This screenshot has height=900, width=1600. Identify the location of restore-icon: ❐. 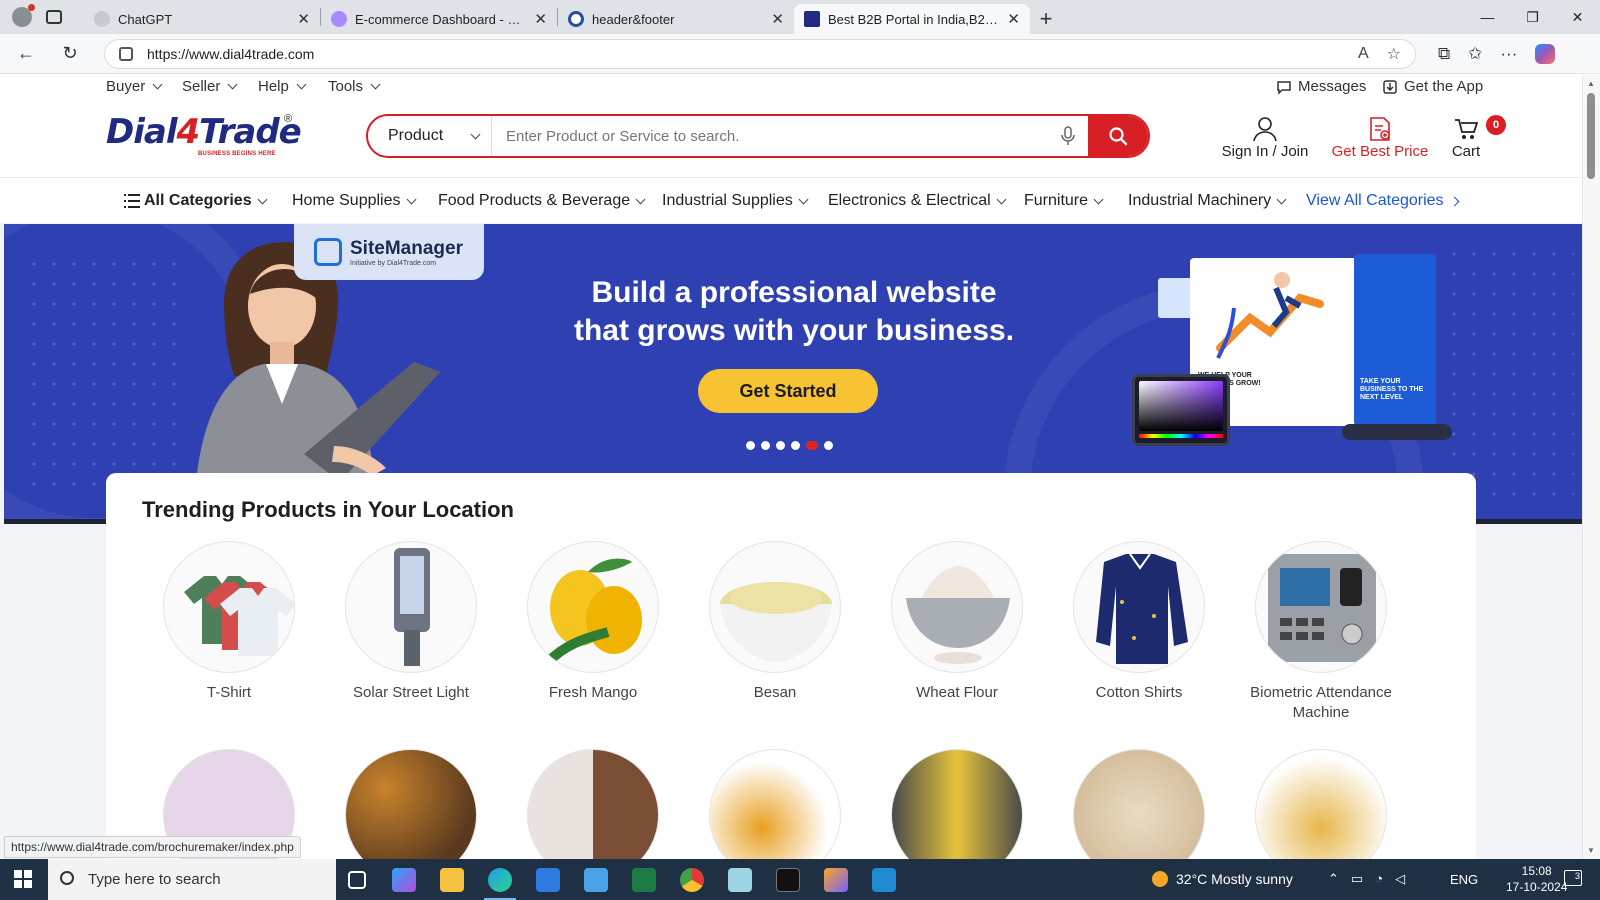
(1532, 17).